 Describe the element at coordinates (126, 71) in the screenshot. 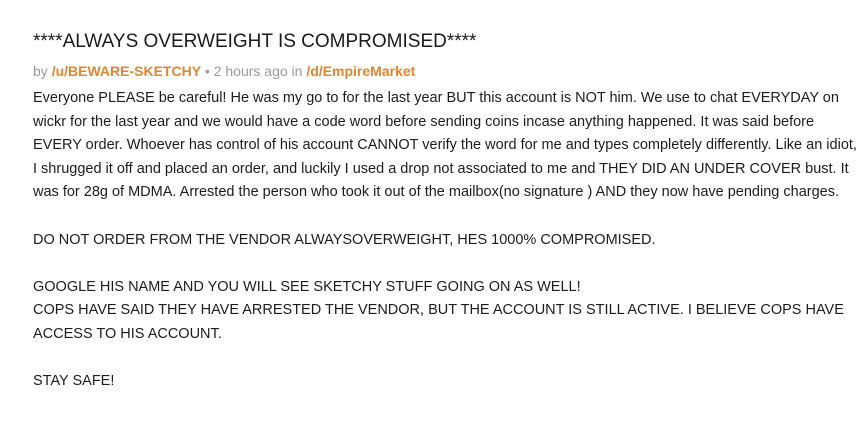

I see `author-link: /u/BEWARE-SKETCHY` at that location.